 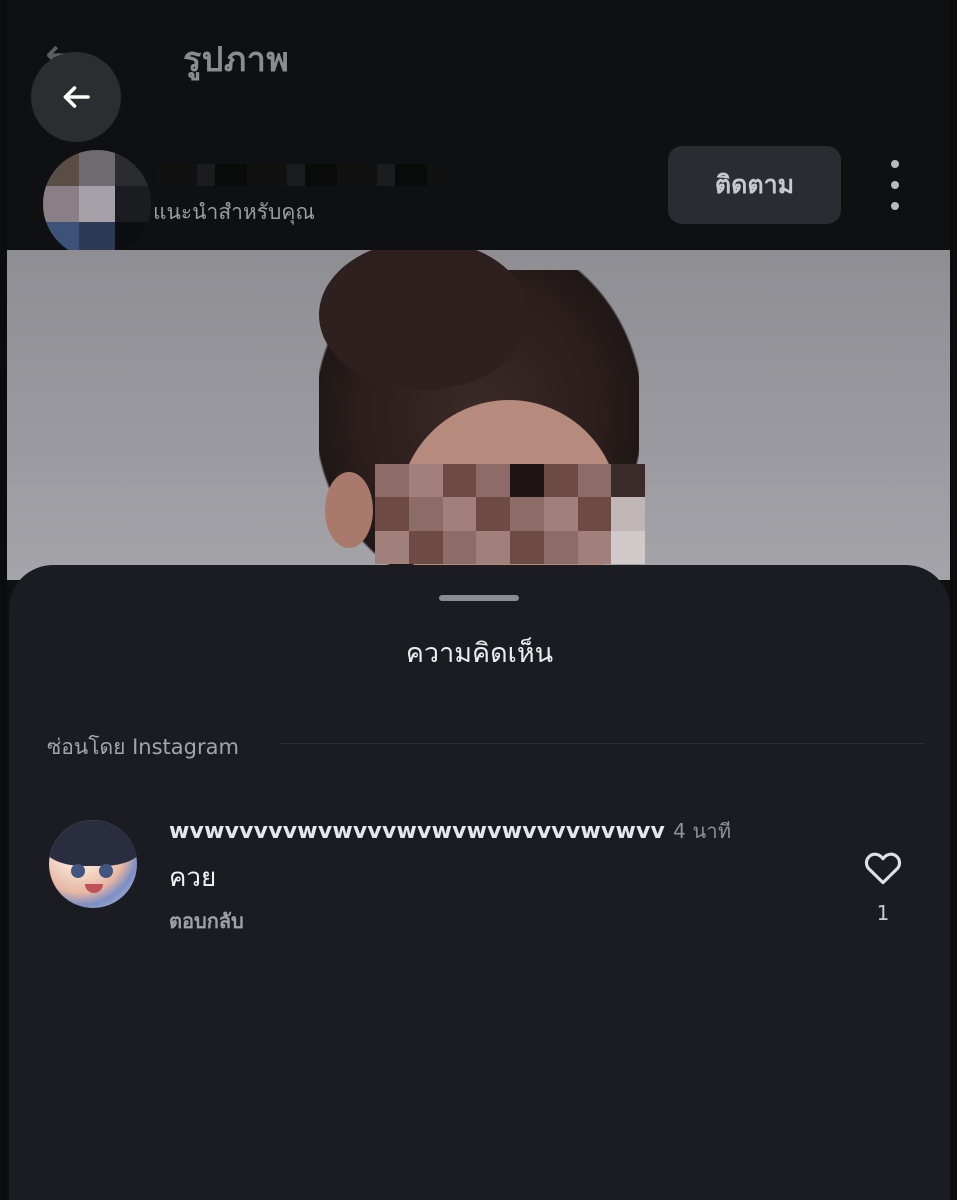 I want to click on face-pixelation, so click(x=510, y=514).